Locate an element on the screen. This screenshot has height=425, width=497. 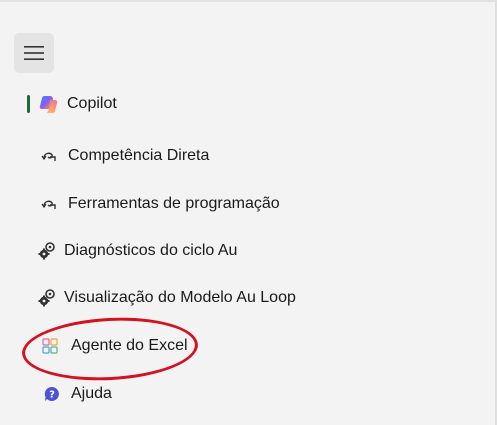
nav-item-label: Visualização do Modelo Au Loop is located at coordinates (180, 297).